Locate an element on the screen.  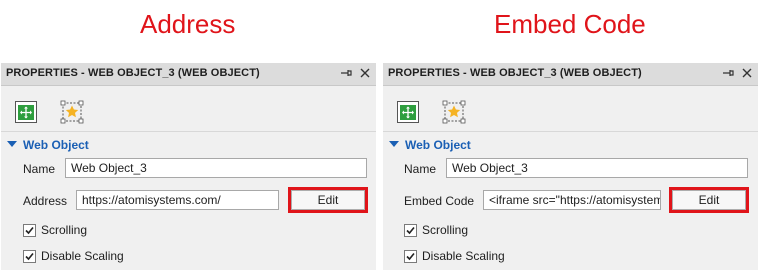
caption-address: Address is located at coordinates (188, 24).